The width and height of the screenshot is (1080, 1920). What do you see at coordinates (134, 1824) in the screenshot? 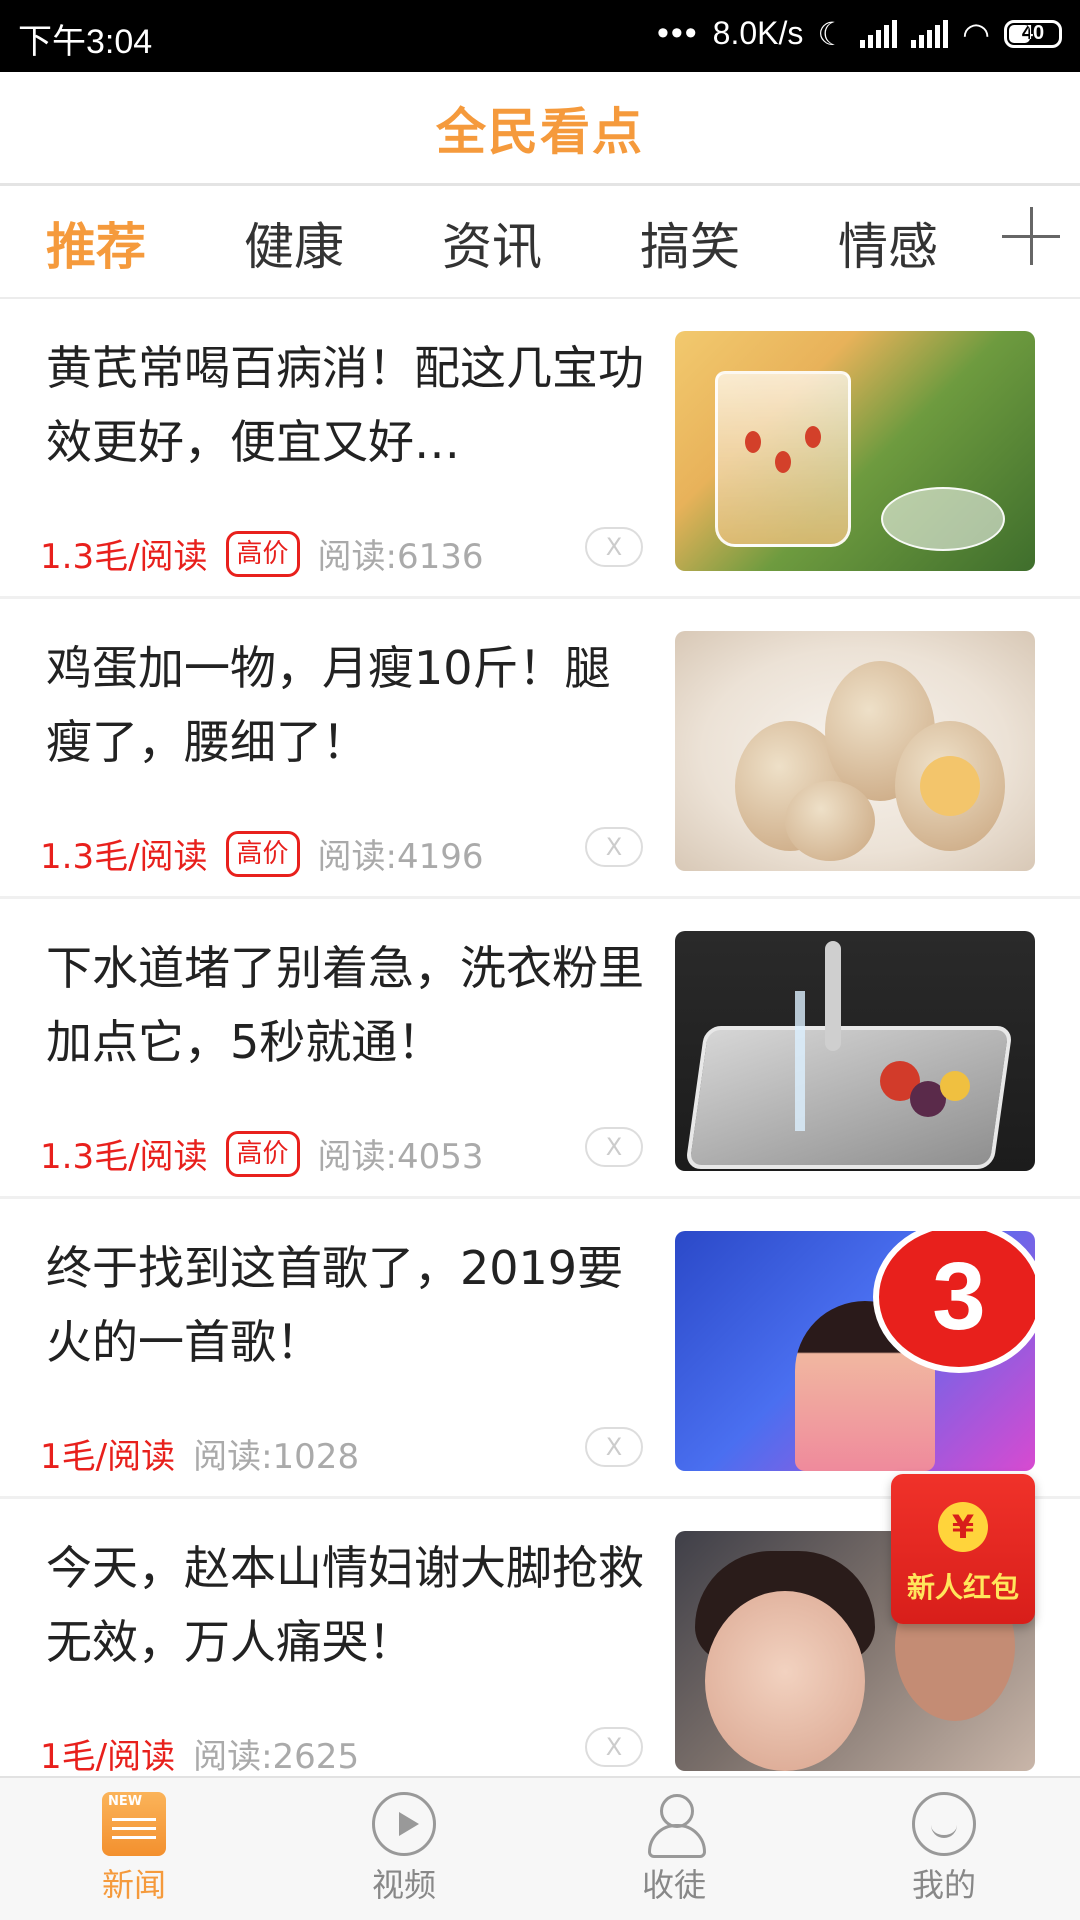
I see `news-icon` at bounding box center [134, 1824].